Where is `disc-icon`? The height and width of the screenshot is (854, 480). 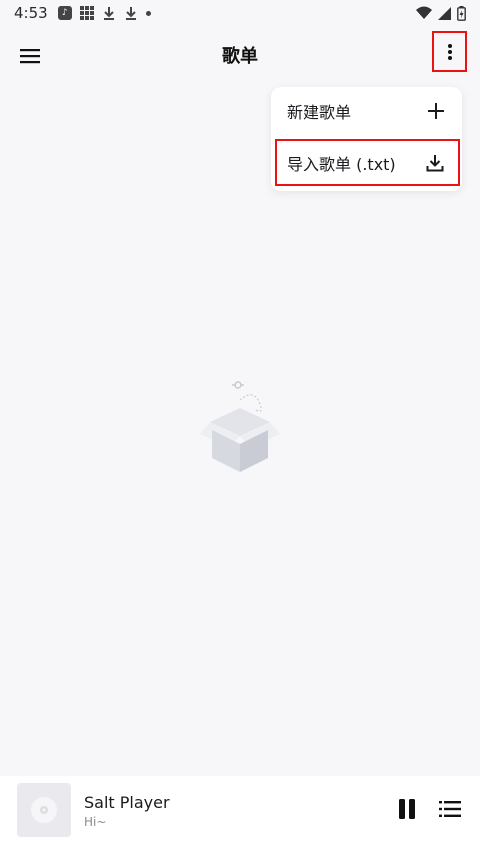
disc-icon is located at coordinates (44, 810).